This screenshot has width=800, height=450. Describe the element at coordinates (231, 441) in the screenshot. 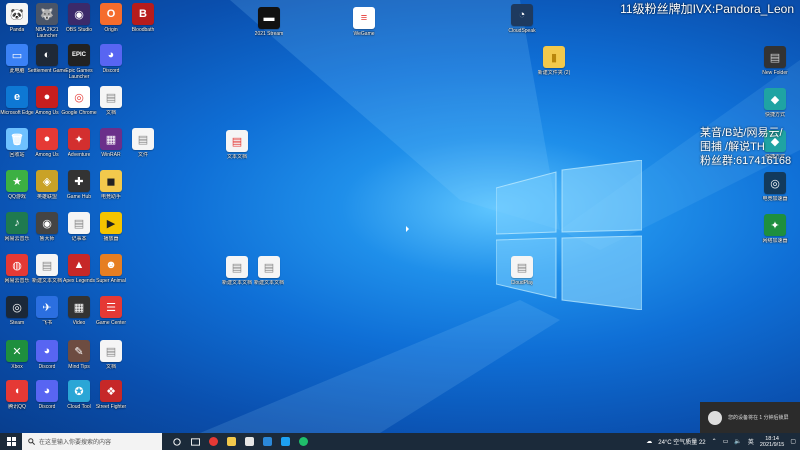

I see `taskbar-app-explorer` at that location.